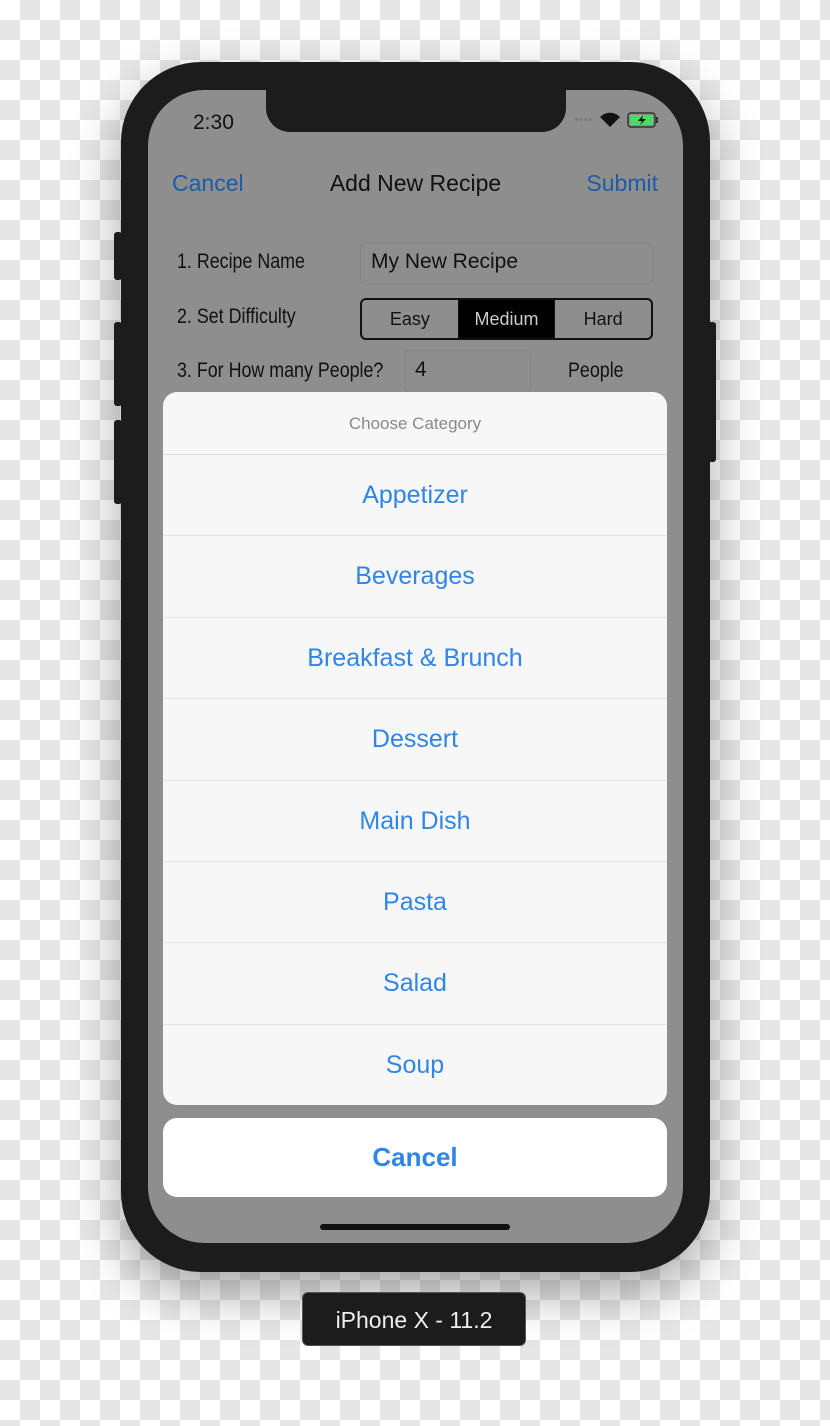 Image resolution: width=830 pixels, height=1426 pixels. What do you see at coordinates (583, 120) in the screenshot?
I see `signal-icon: ••••` at bounding box center [583, 120].